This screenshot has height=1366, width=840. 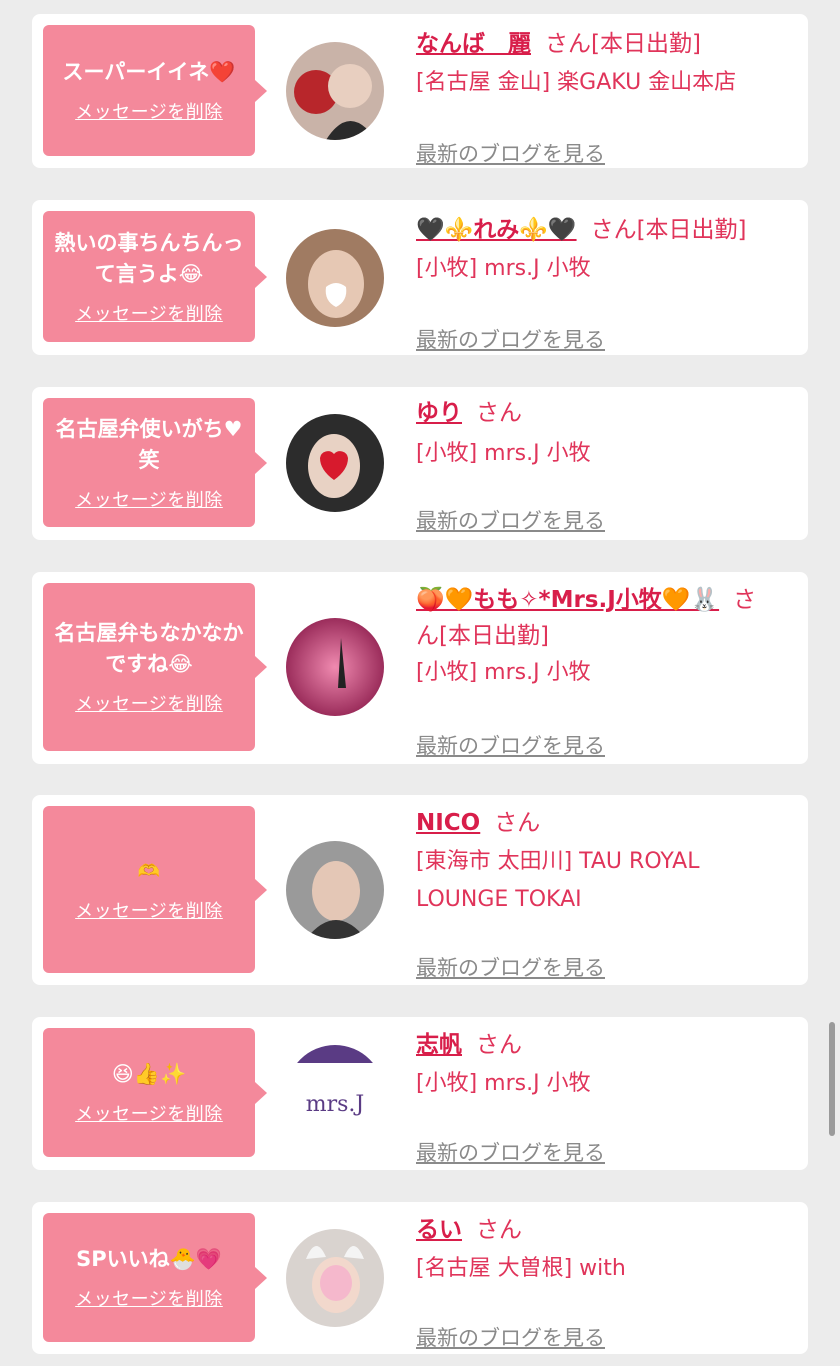 What do you see at coordinates (496, 230) in the screenshot?
I see `cast-name-link: 🖤⚜️れみ⚜️🖤` at bounding box center [496, 230].